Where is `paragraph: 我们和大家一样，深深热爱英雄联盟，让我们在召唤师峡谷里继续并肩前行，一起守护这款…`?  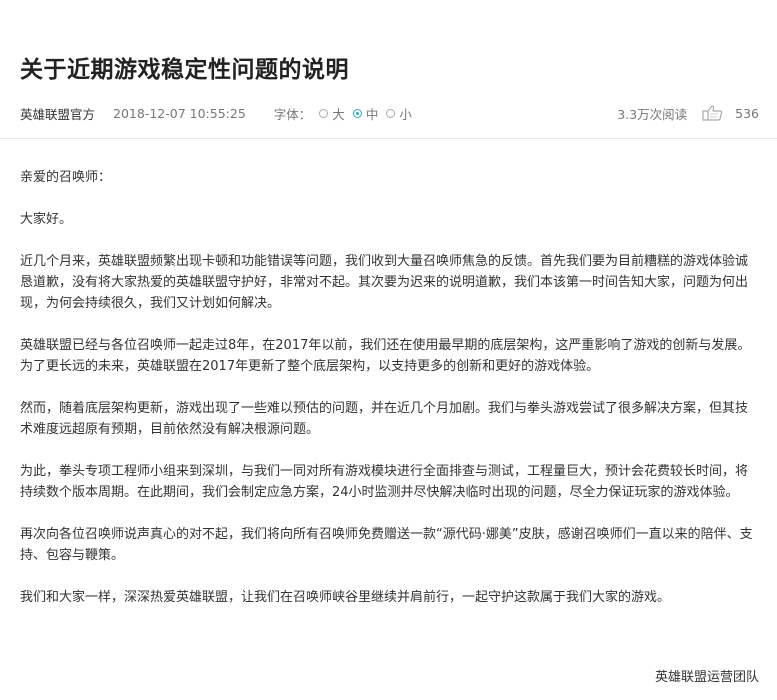 paragraph: 我们和大家一样，深深热爱英雄联盟，让我们在召唤师峡谷里继续并肩前行，一起守护这款… is located at coordinates (345, 597).